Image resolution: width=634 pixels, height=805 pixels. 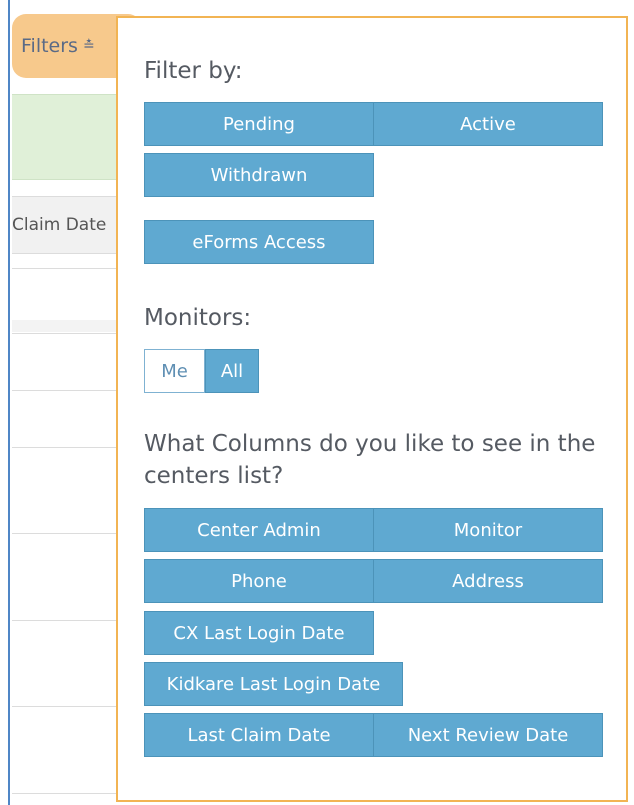 I want to click on column-kidkare-last-login-button: Kidkare Last Login Date, so click(x=273, y=684).